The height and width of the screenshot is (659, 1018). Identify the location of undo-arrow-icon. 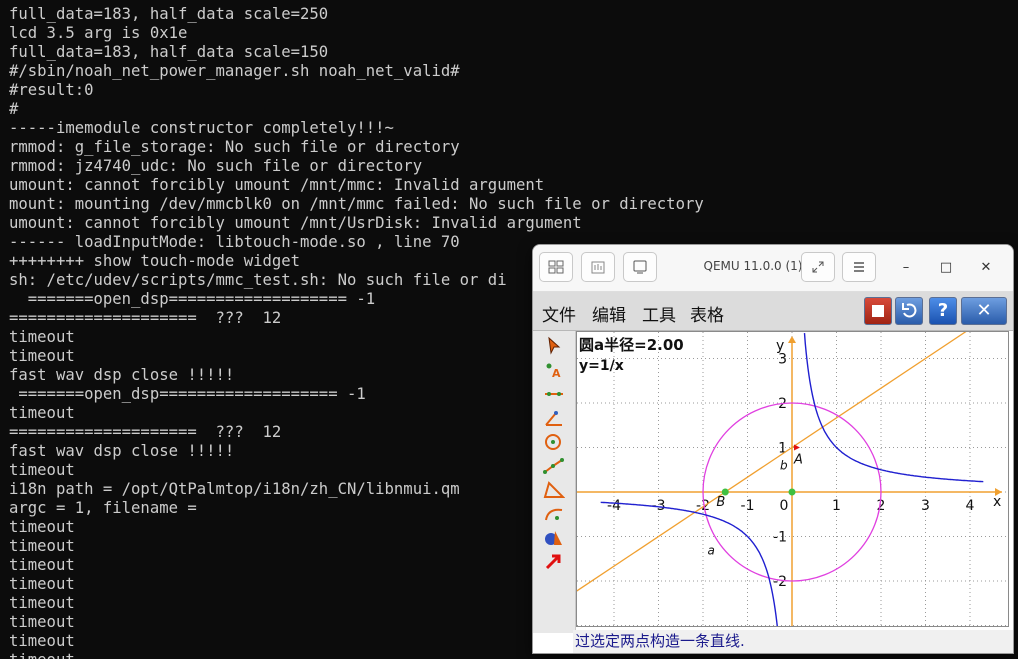
(554, 562).